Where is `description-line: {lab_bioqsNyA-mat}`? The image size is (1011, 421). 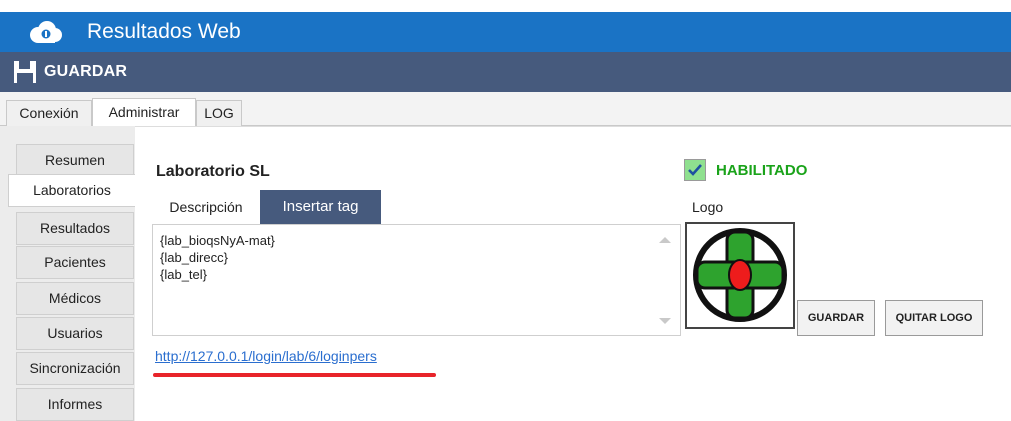 description-line: {lab_bioqsNyA-mat} is located at coordinates (217, 240).